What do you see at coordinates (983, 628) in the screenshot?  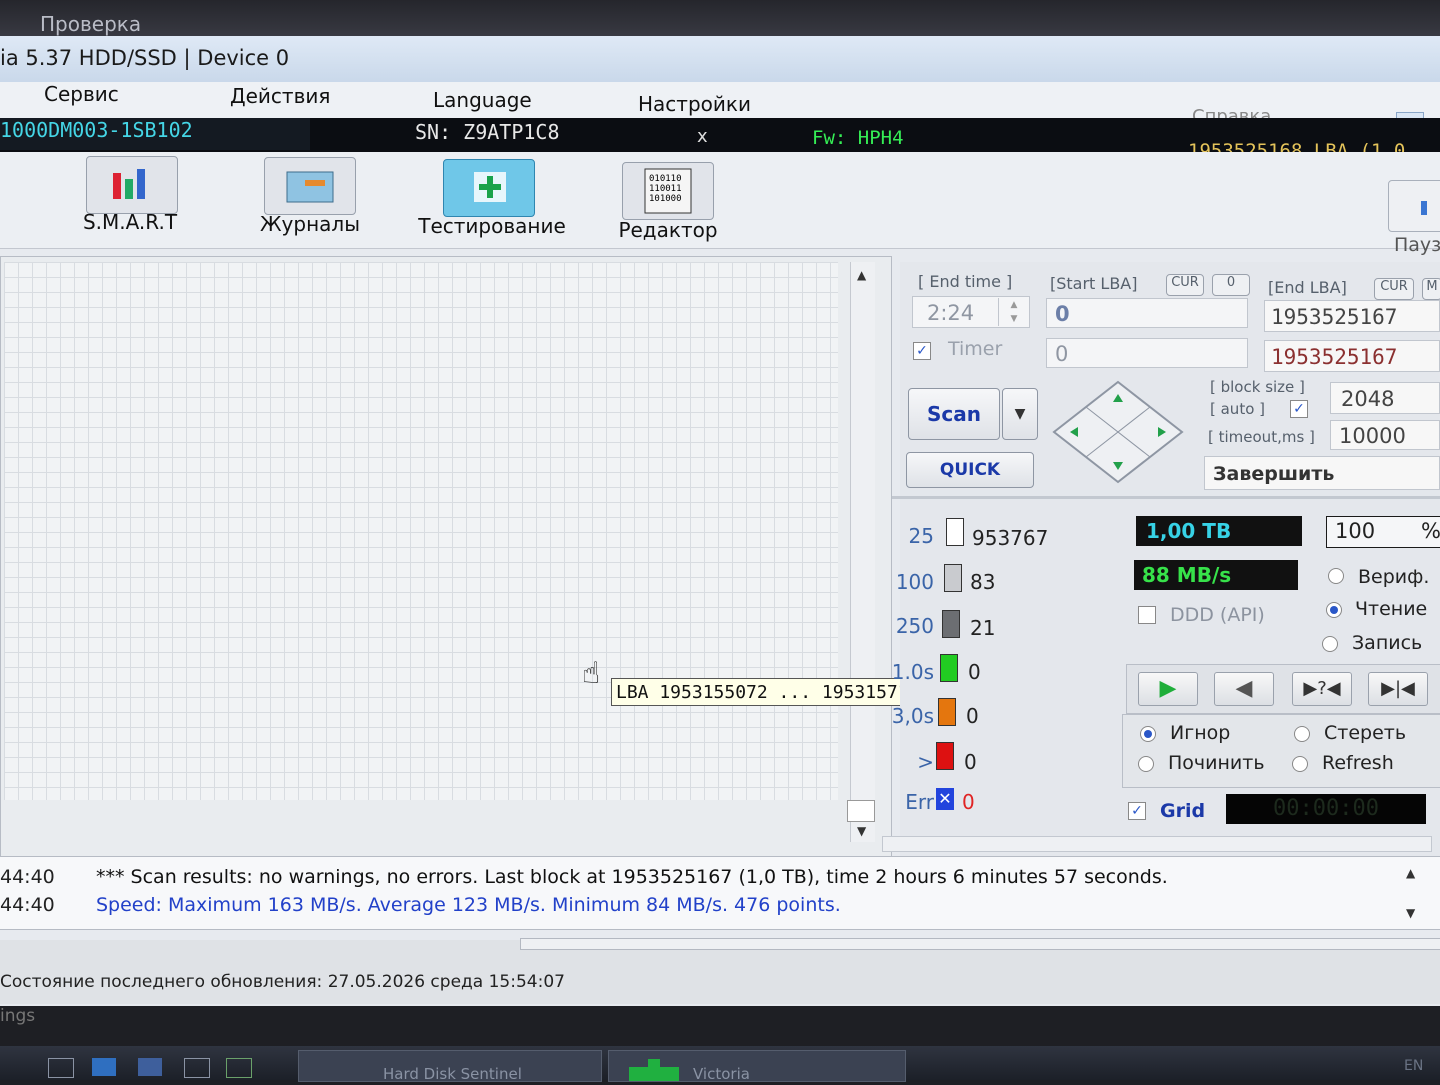 I see `legend-count-250: 21` at bounding box center [983, 628].